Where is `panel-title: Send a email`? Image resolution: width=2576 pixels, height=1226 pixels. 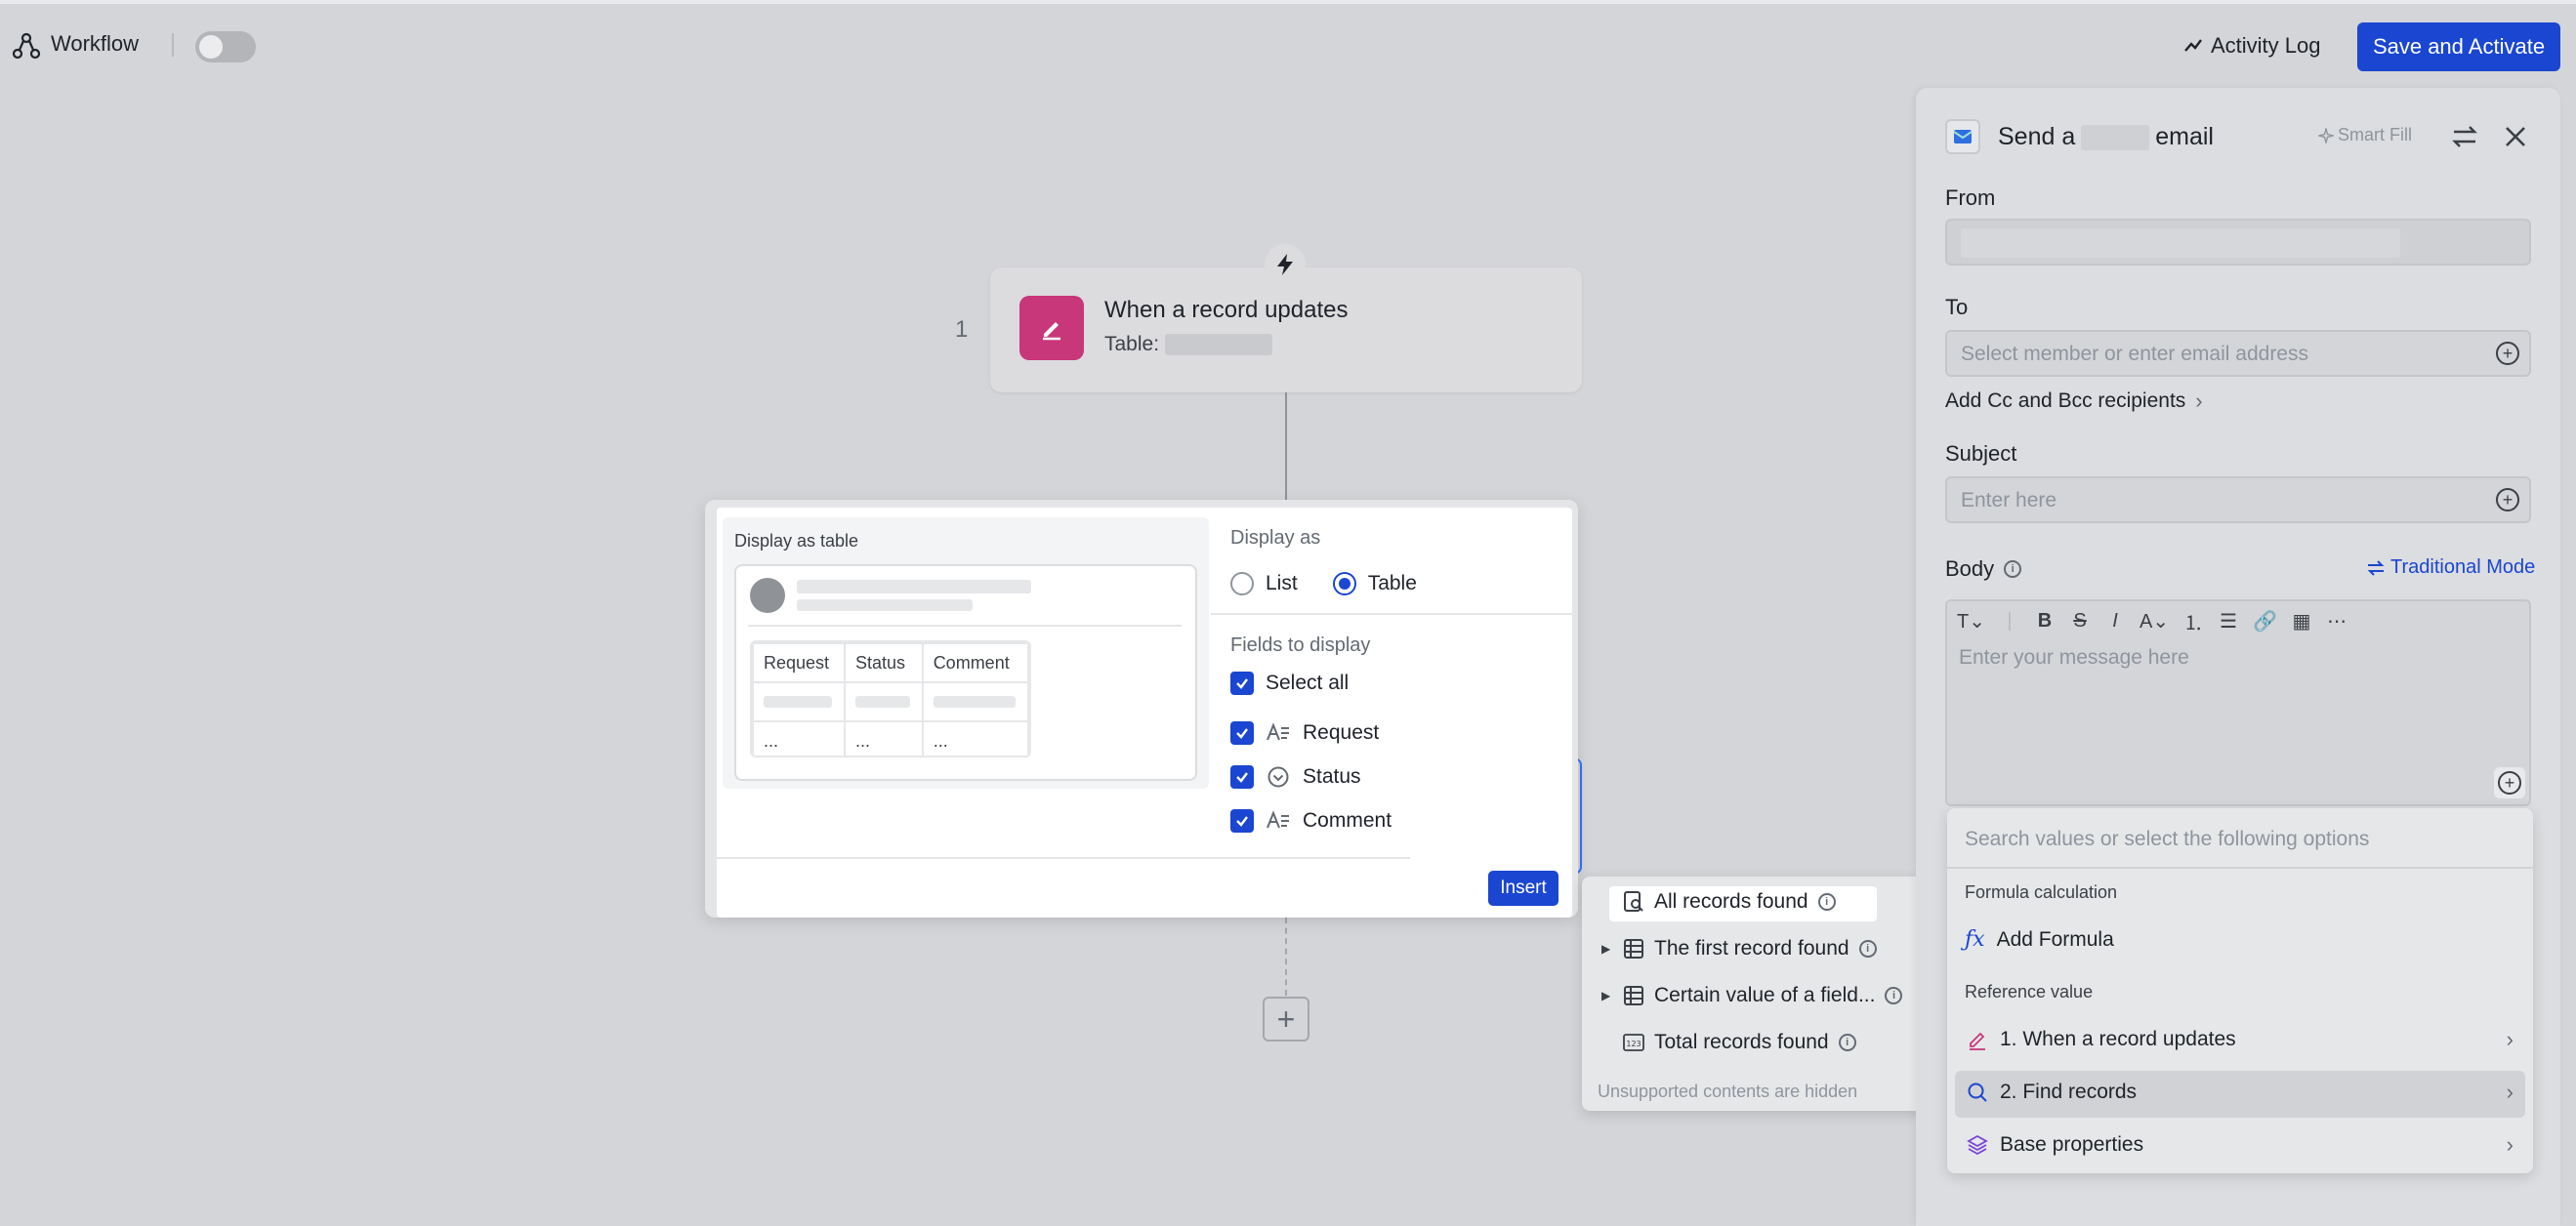 panel-title: Send a email is located at coordinates (2106, 137).